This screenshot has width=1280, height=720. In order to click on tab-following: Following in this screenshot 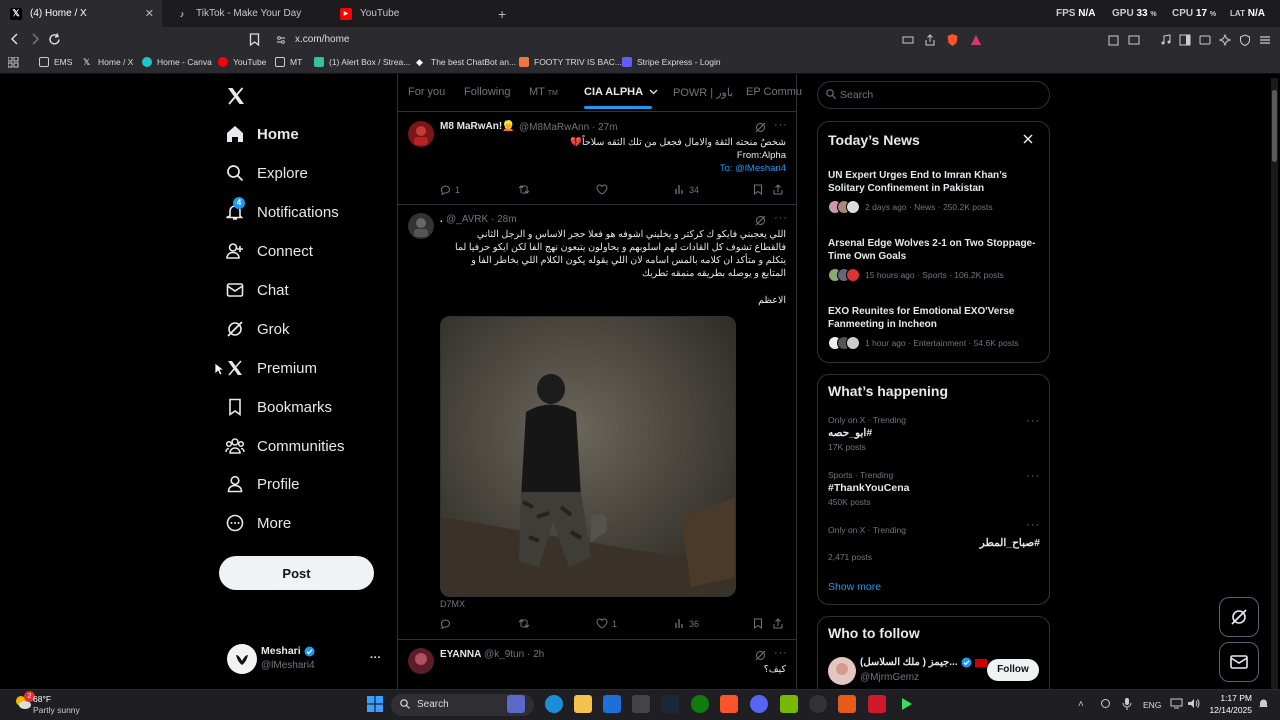, I will do `click(487, 92)`.